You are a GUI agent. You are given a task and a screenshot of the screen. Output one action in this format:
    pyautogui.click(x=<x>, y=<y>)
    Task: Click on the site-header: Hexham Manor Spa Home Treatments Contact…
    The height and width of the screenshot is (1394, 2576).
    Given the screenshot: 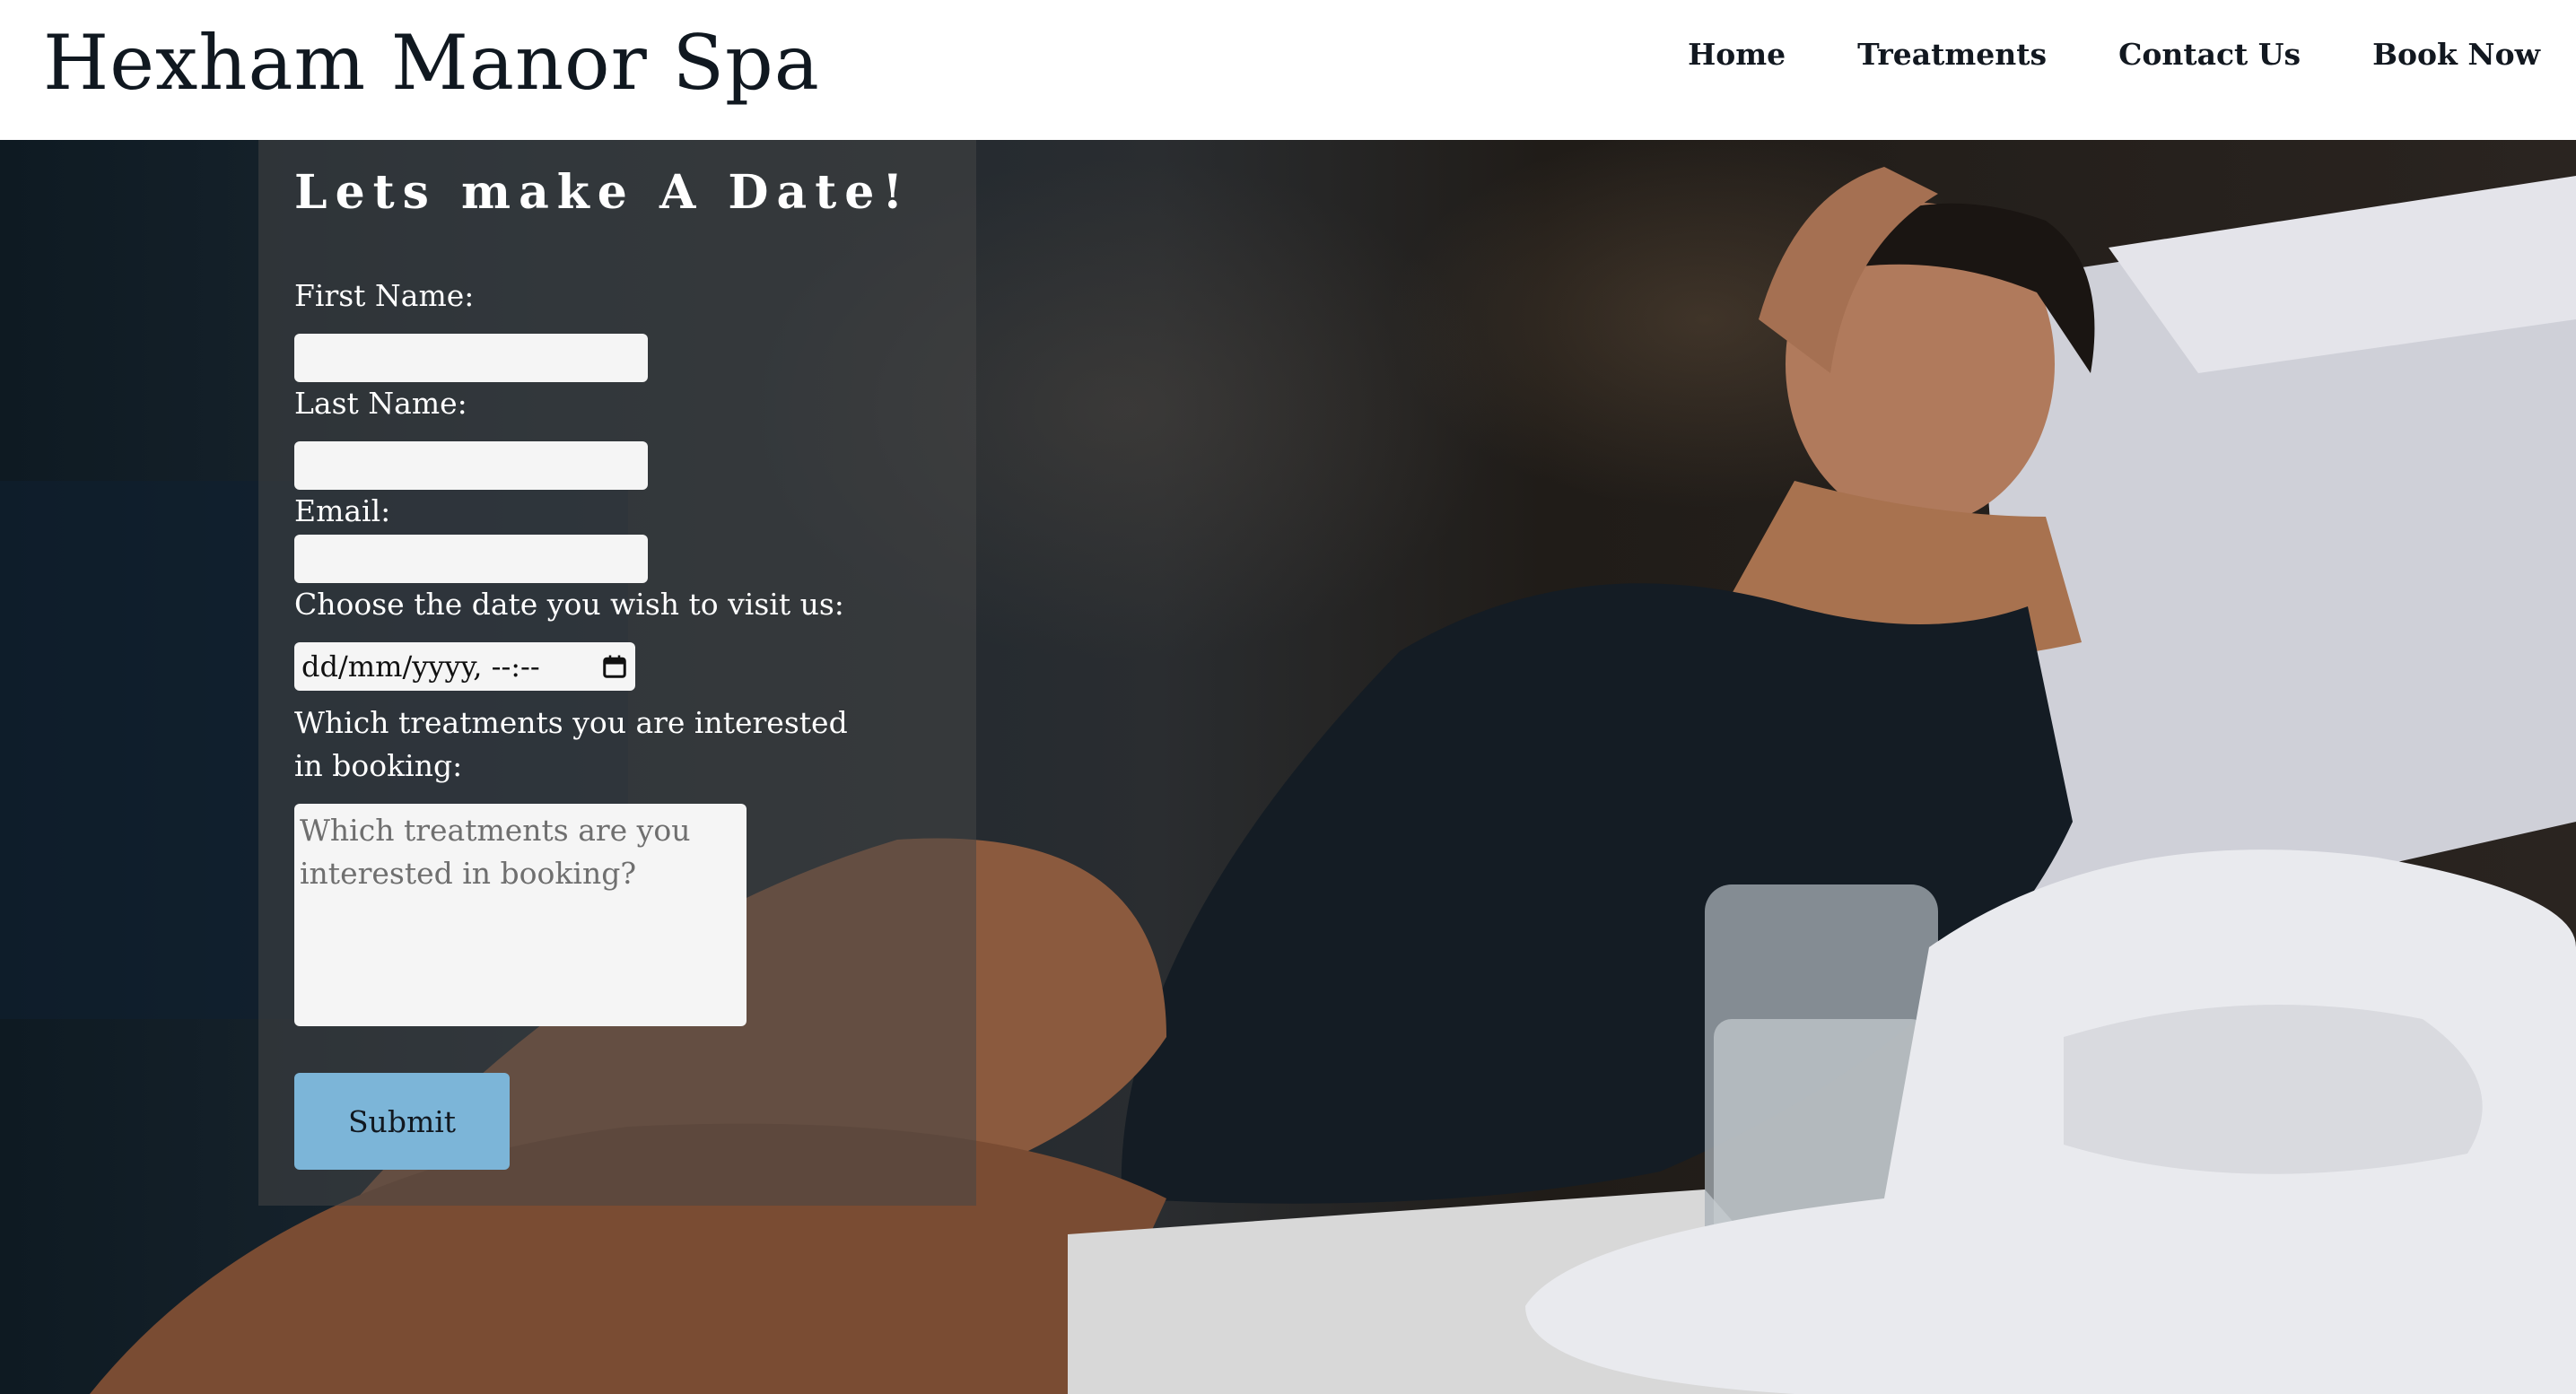 What is the action you would take?
    pyautogui.click(x=1288, y=70)
    